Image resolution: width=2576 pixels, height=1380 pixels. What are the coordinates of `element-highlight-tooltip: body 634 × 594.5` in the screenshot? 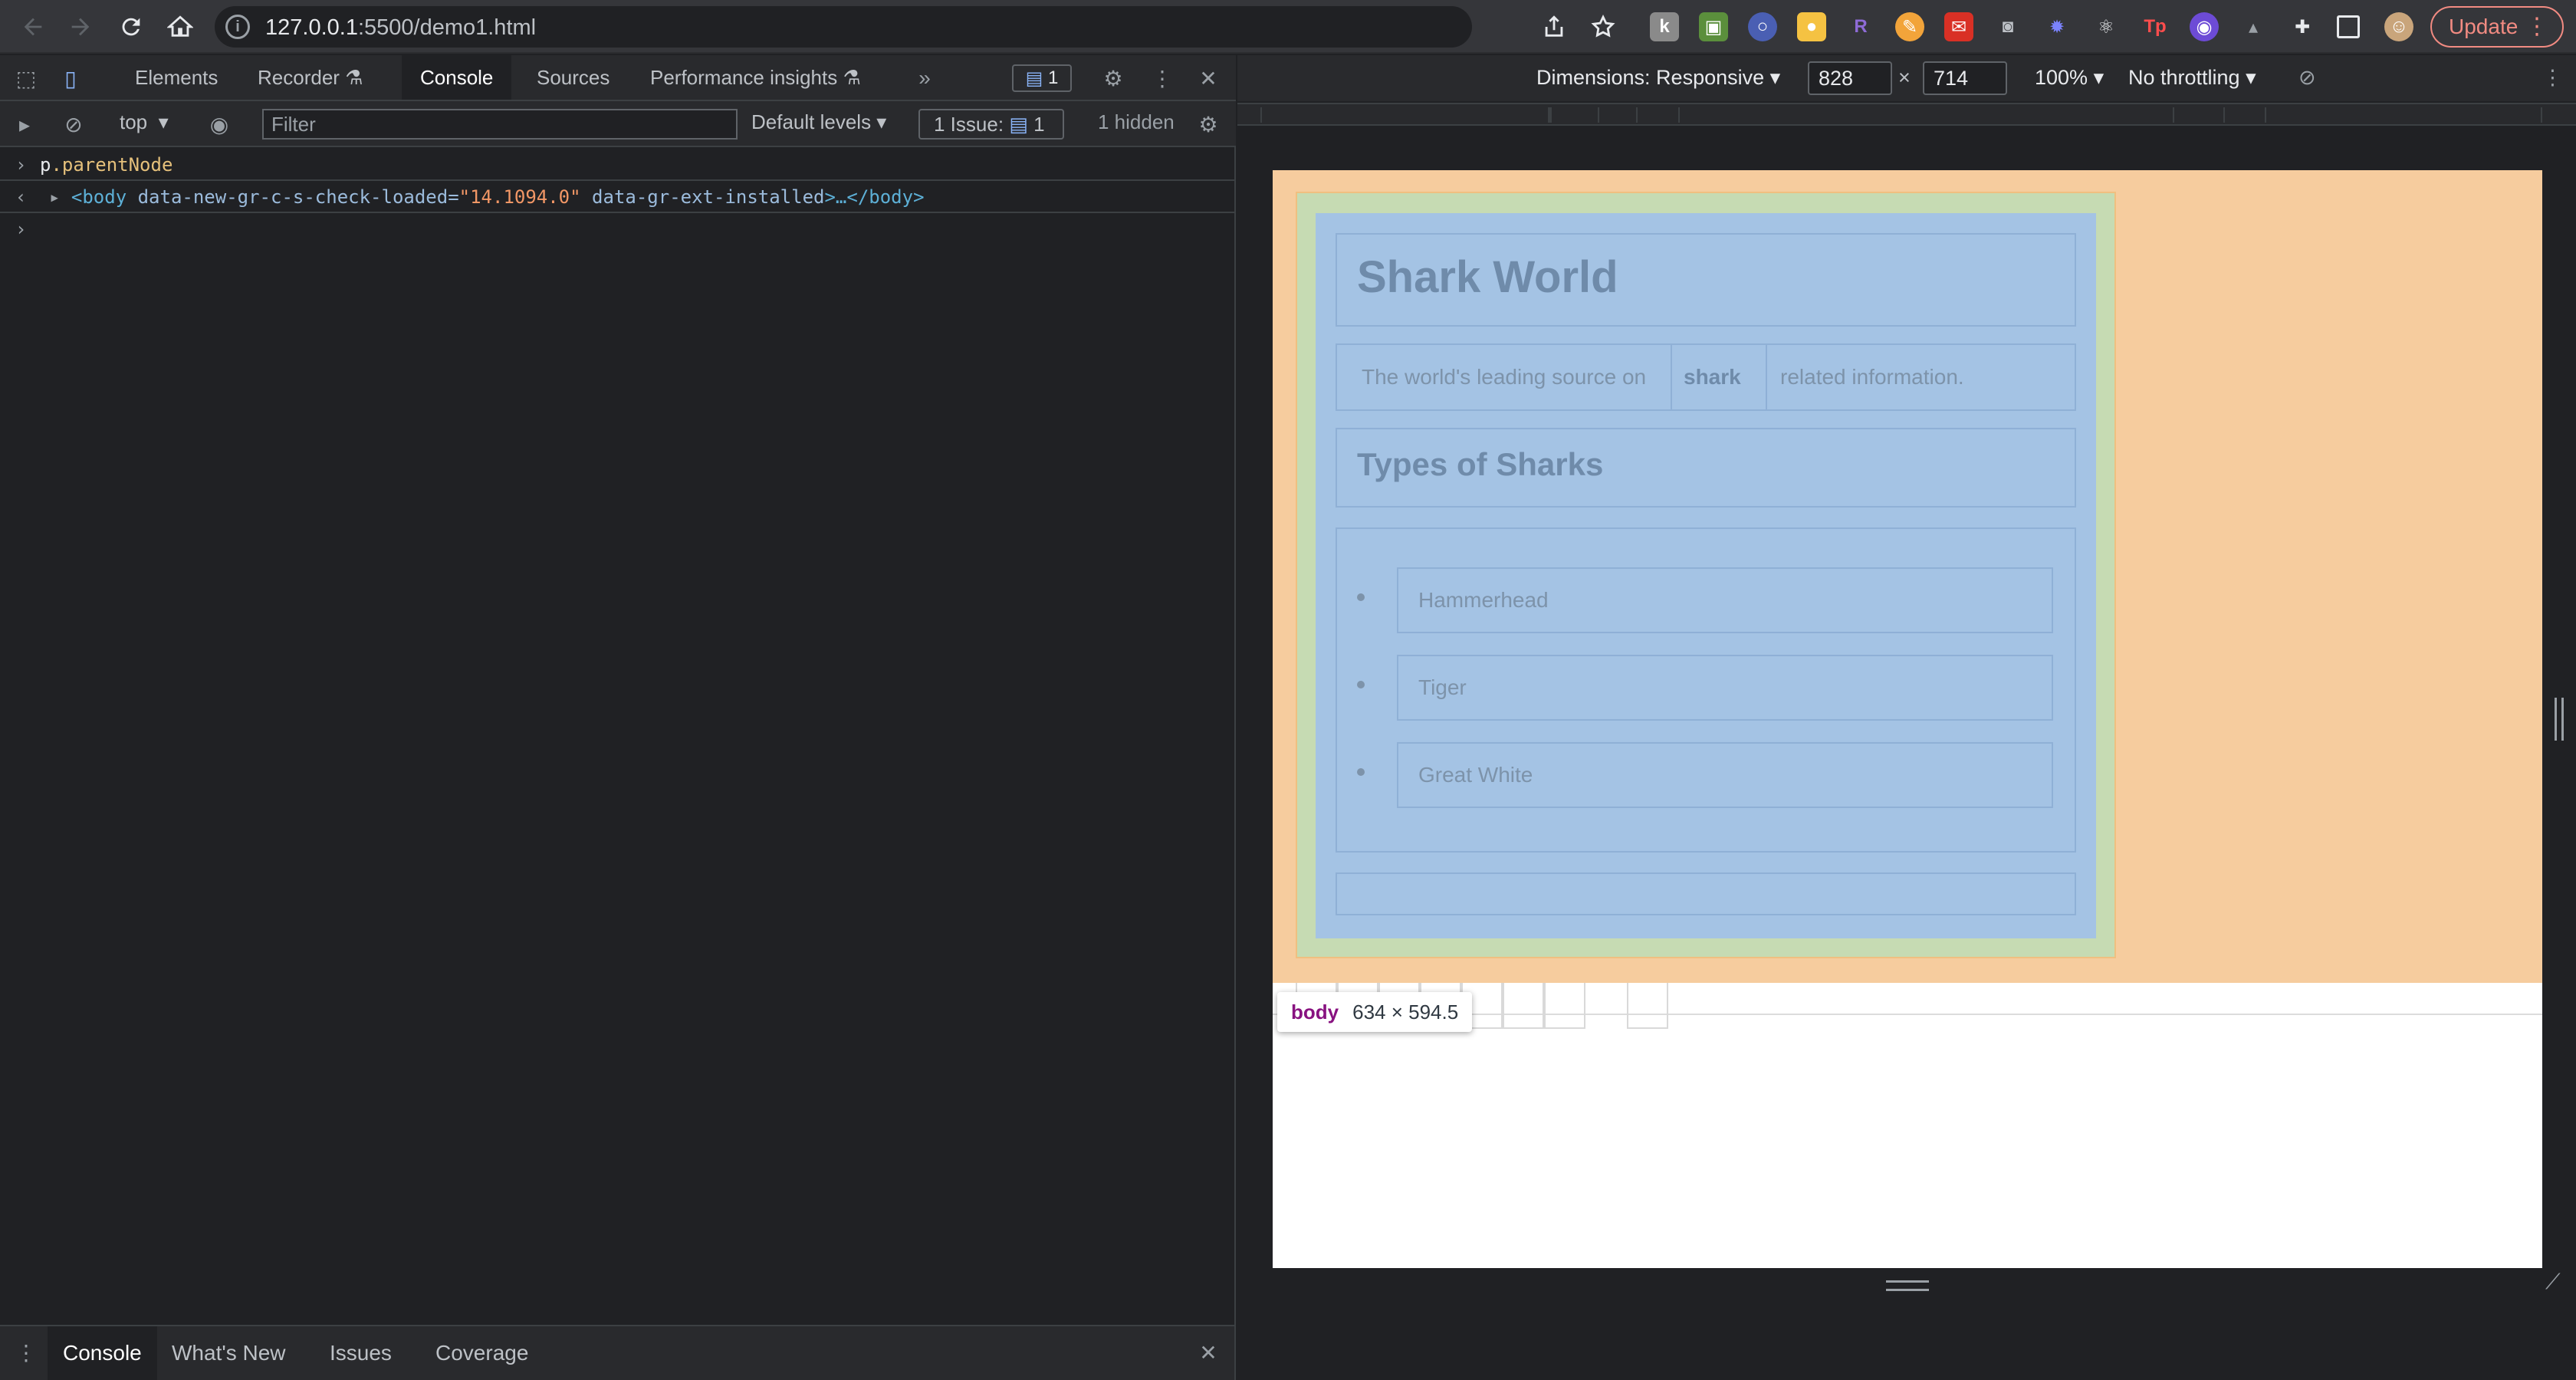 It's located at (1375, 1012).